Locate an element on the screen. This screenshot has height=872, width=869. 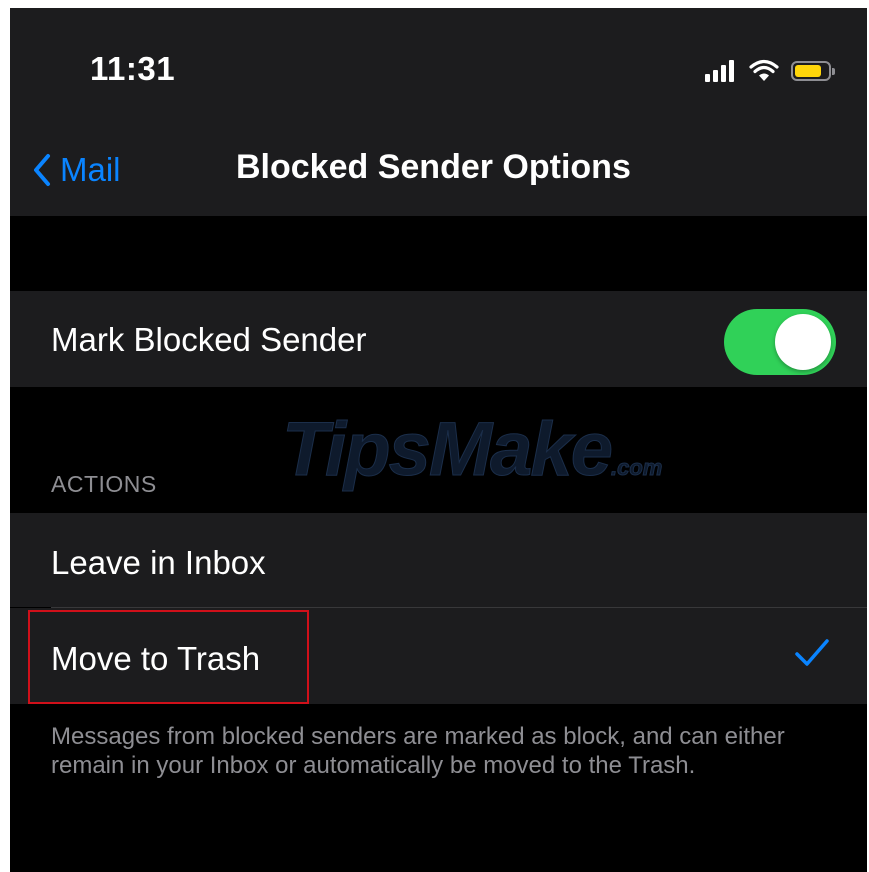
mark-blocked-sender-row: Mark Blocked Sender is located at coordinates (438, 339).